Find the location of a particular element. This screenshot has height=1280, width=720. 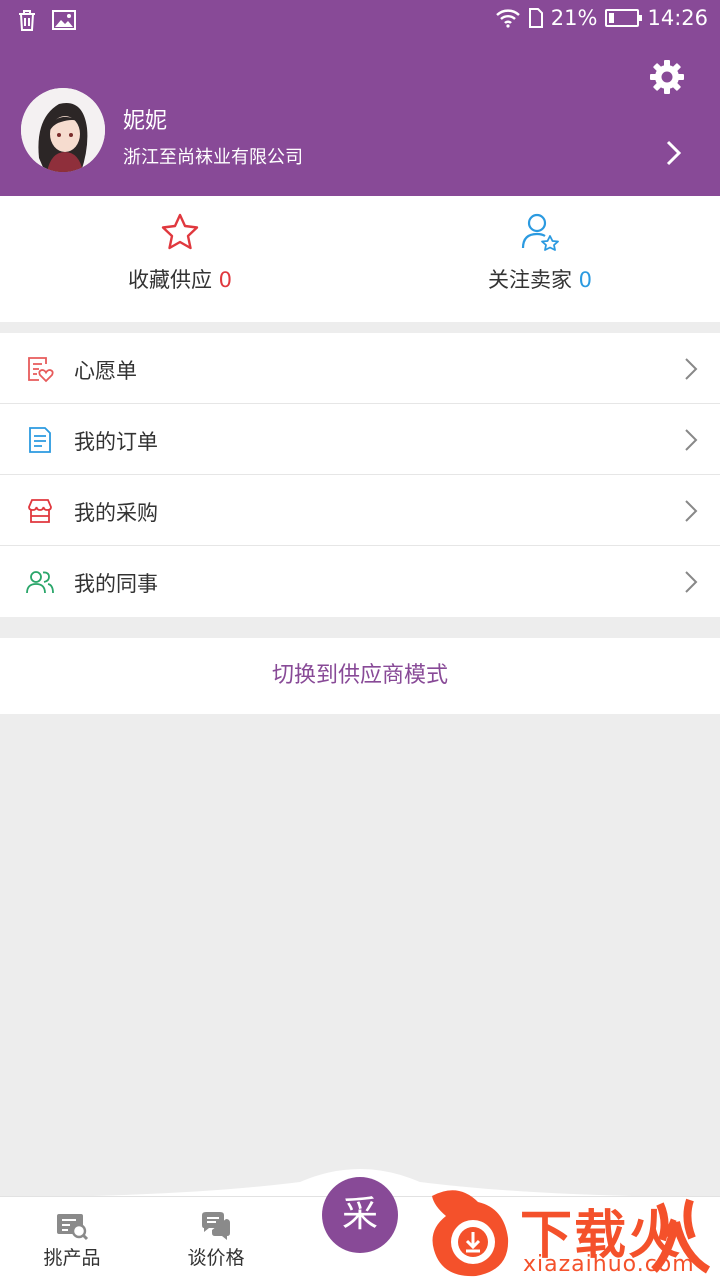

star-icon is located at coordinates (180, 231).